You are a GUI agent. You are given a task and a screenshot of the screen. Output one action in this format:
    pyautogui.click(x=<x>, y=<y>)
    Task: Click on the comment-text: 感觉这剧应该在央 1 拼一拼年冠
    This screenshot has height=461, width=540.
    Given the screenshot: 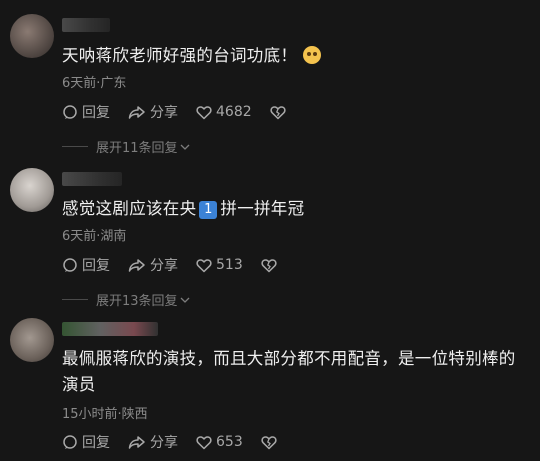 What is the action you would take?
    pyautogui.click(x=294, y=209)
    